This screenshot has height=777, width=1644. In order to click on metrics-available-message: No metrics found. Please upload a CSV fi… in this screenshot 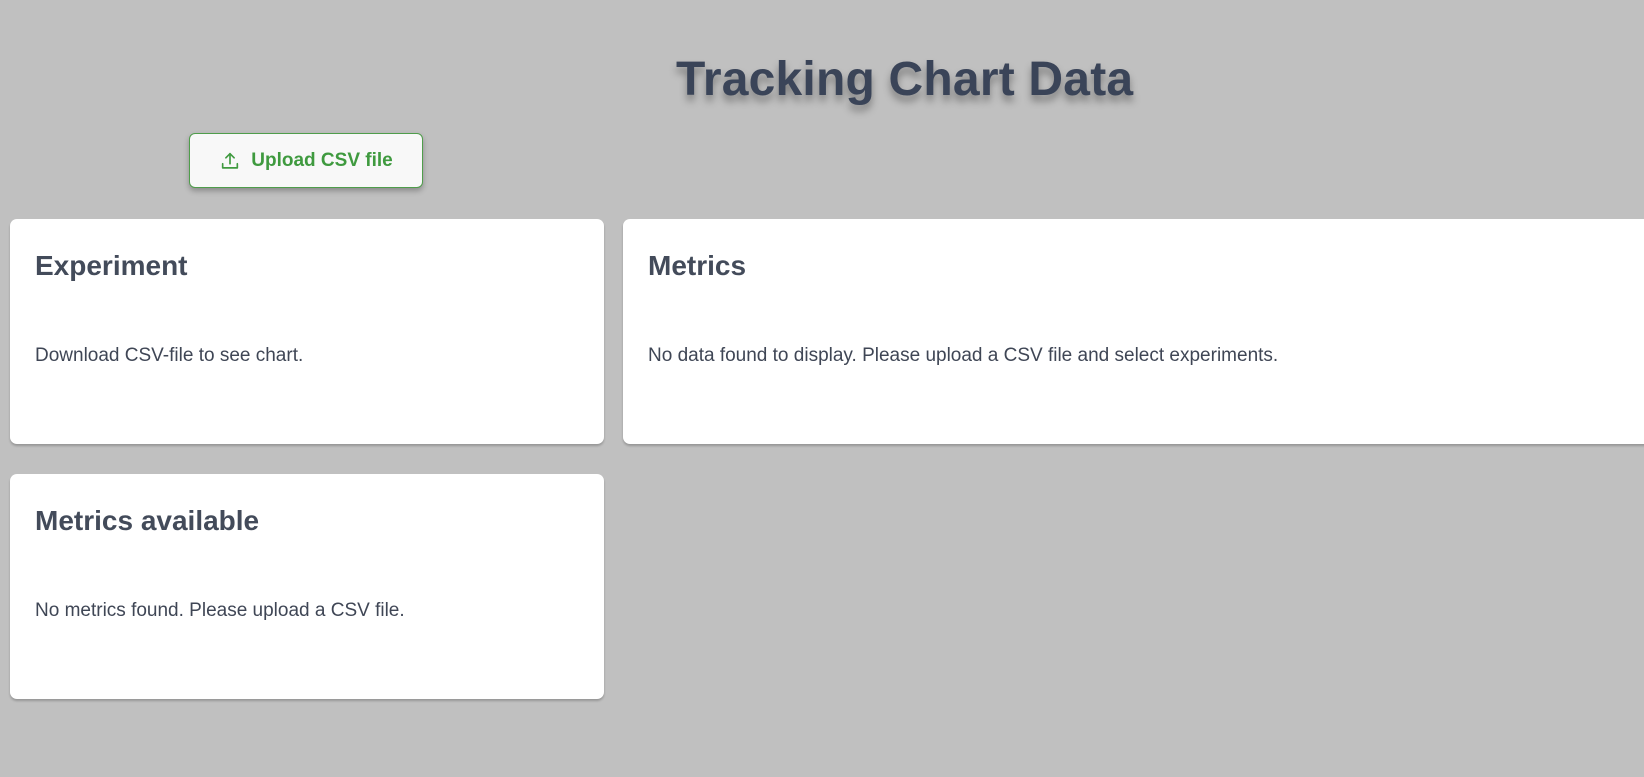, I will do `click(220, 610)`.